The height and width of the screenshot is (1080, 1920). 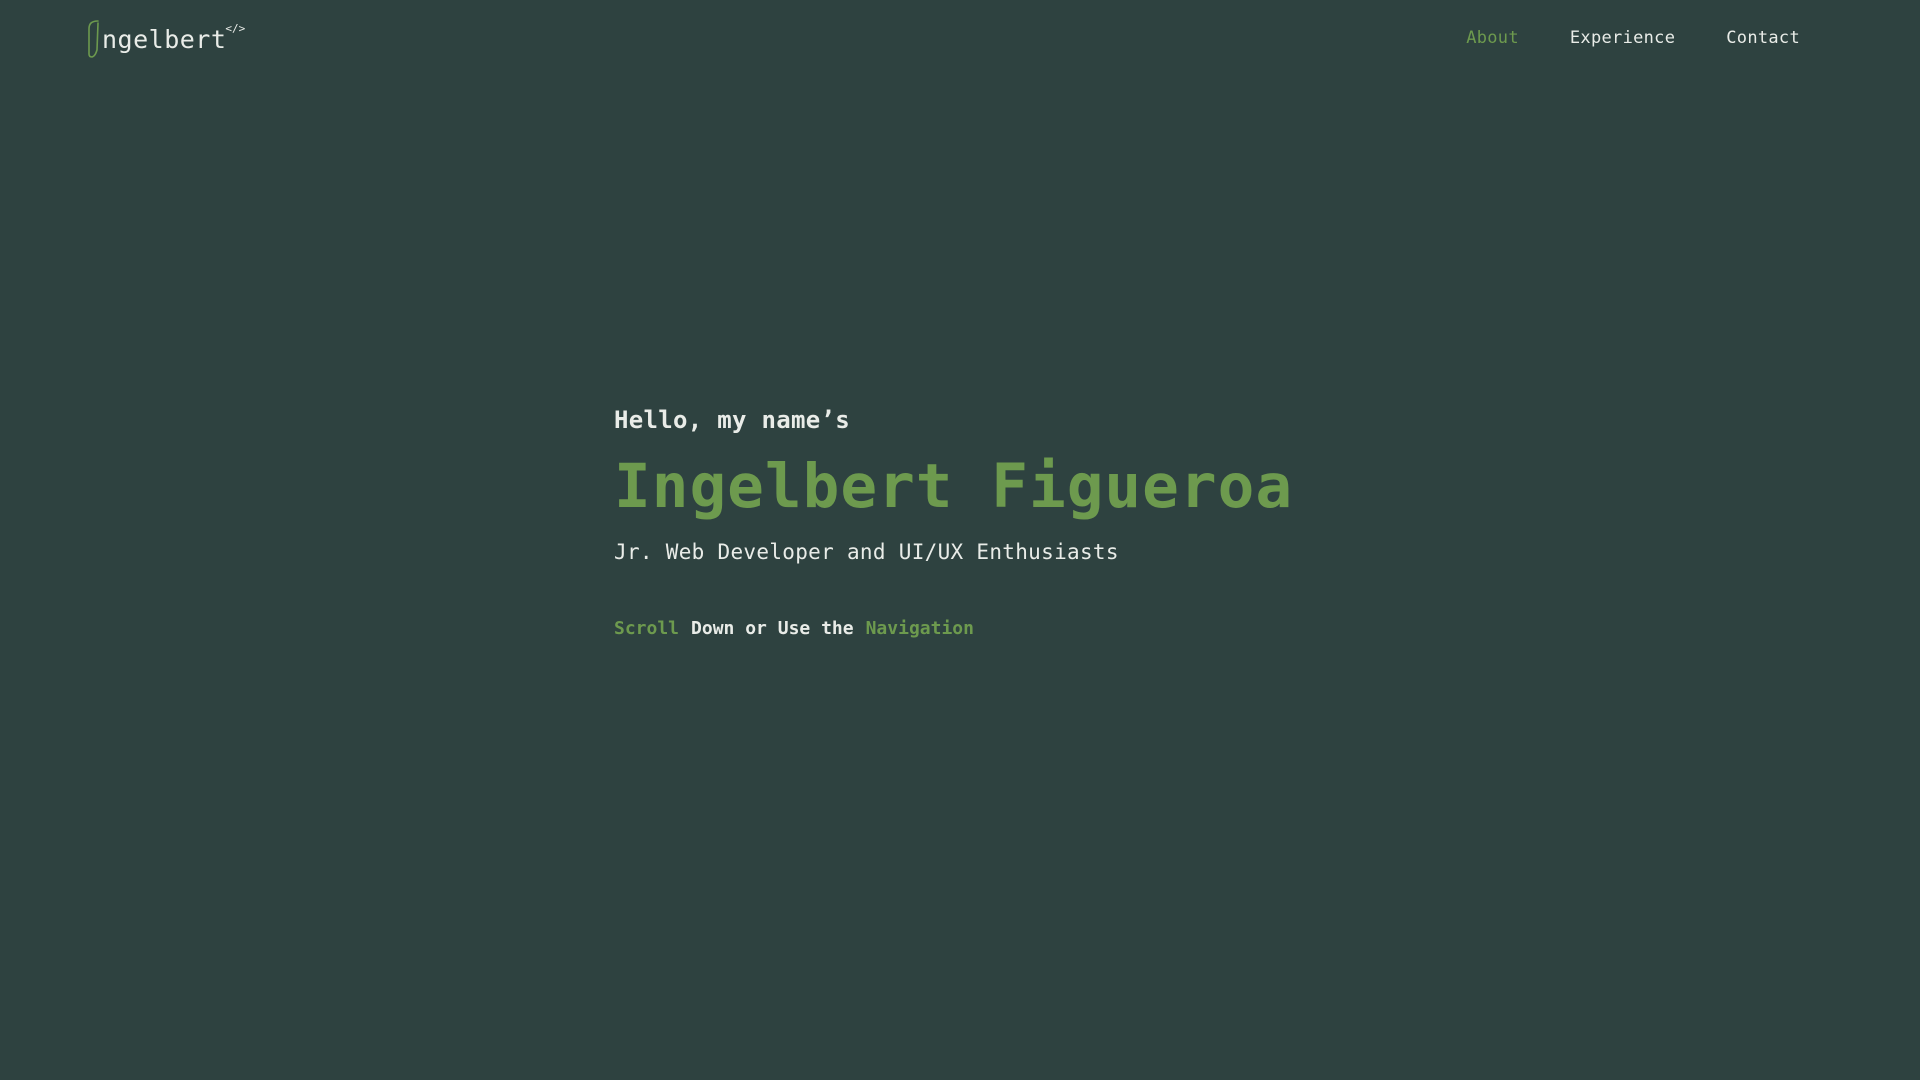 I want to click on hero-cta: Scroll Down or Use the Navigation, so click(x=953, y=629).